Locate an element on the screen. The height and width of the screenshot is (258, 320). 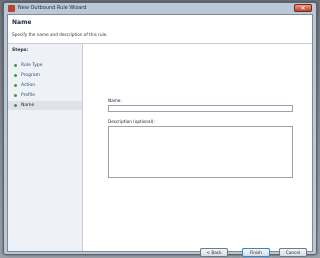
back-button: < Back is located at coordinates (214, 252).